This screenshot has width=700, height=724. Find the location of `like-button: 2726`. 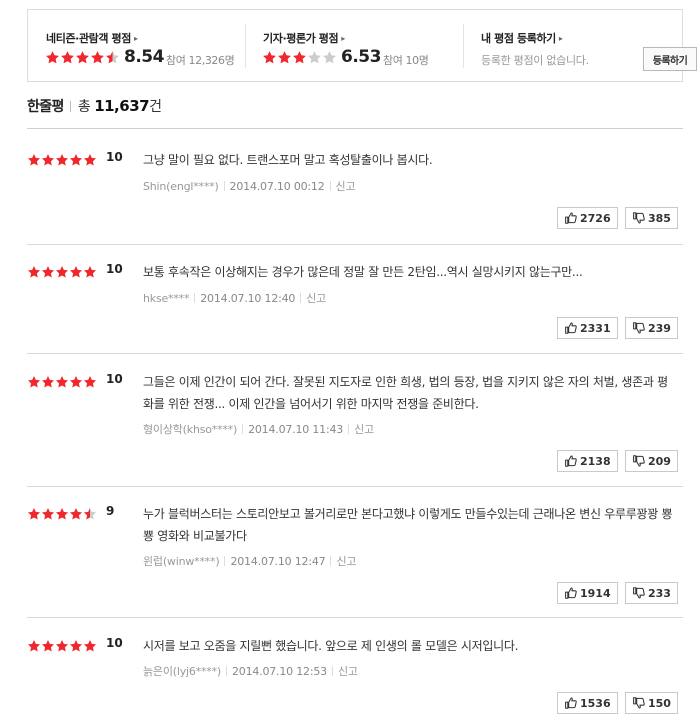

like-button: 2726 is located at coordinates (587, 218).